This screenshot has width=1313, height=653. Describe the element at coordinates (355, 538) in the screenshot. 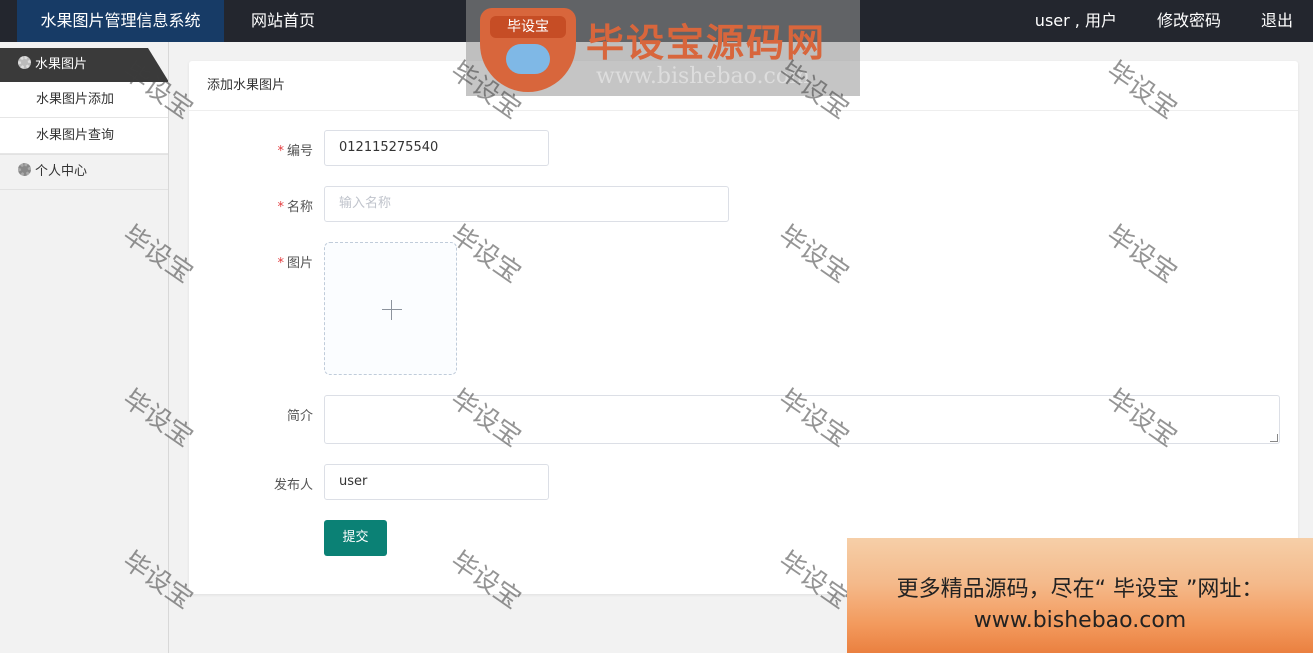

I see `submit-button: 提交` at that location.